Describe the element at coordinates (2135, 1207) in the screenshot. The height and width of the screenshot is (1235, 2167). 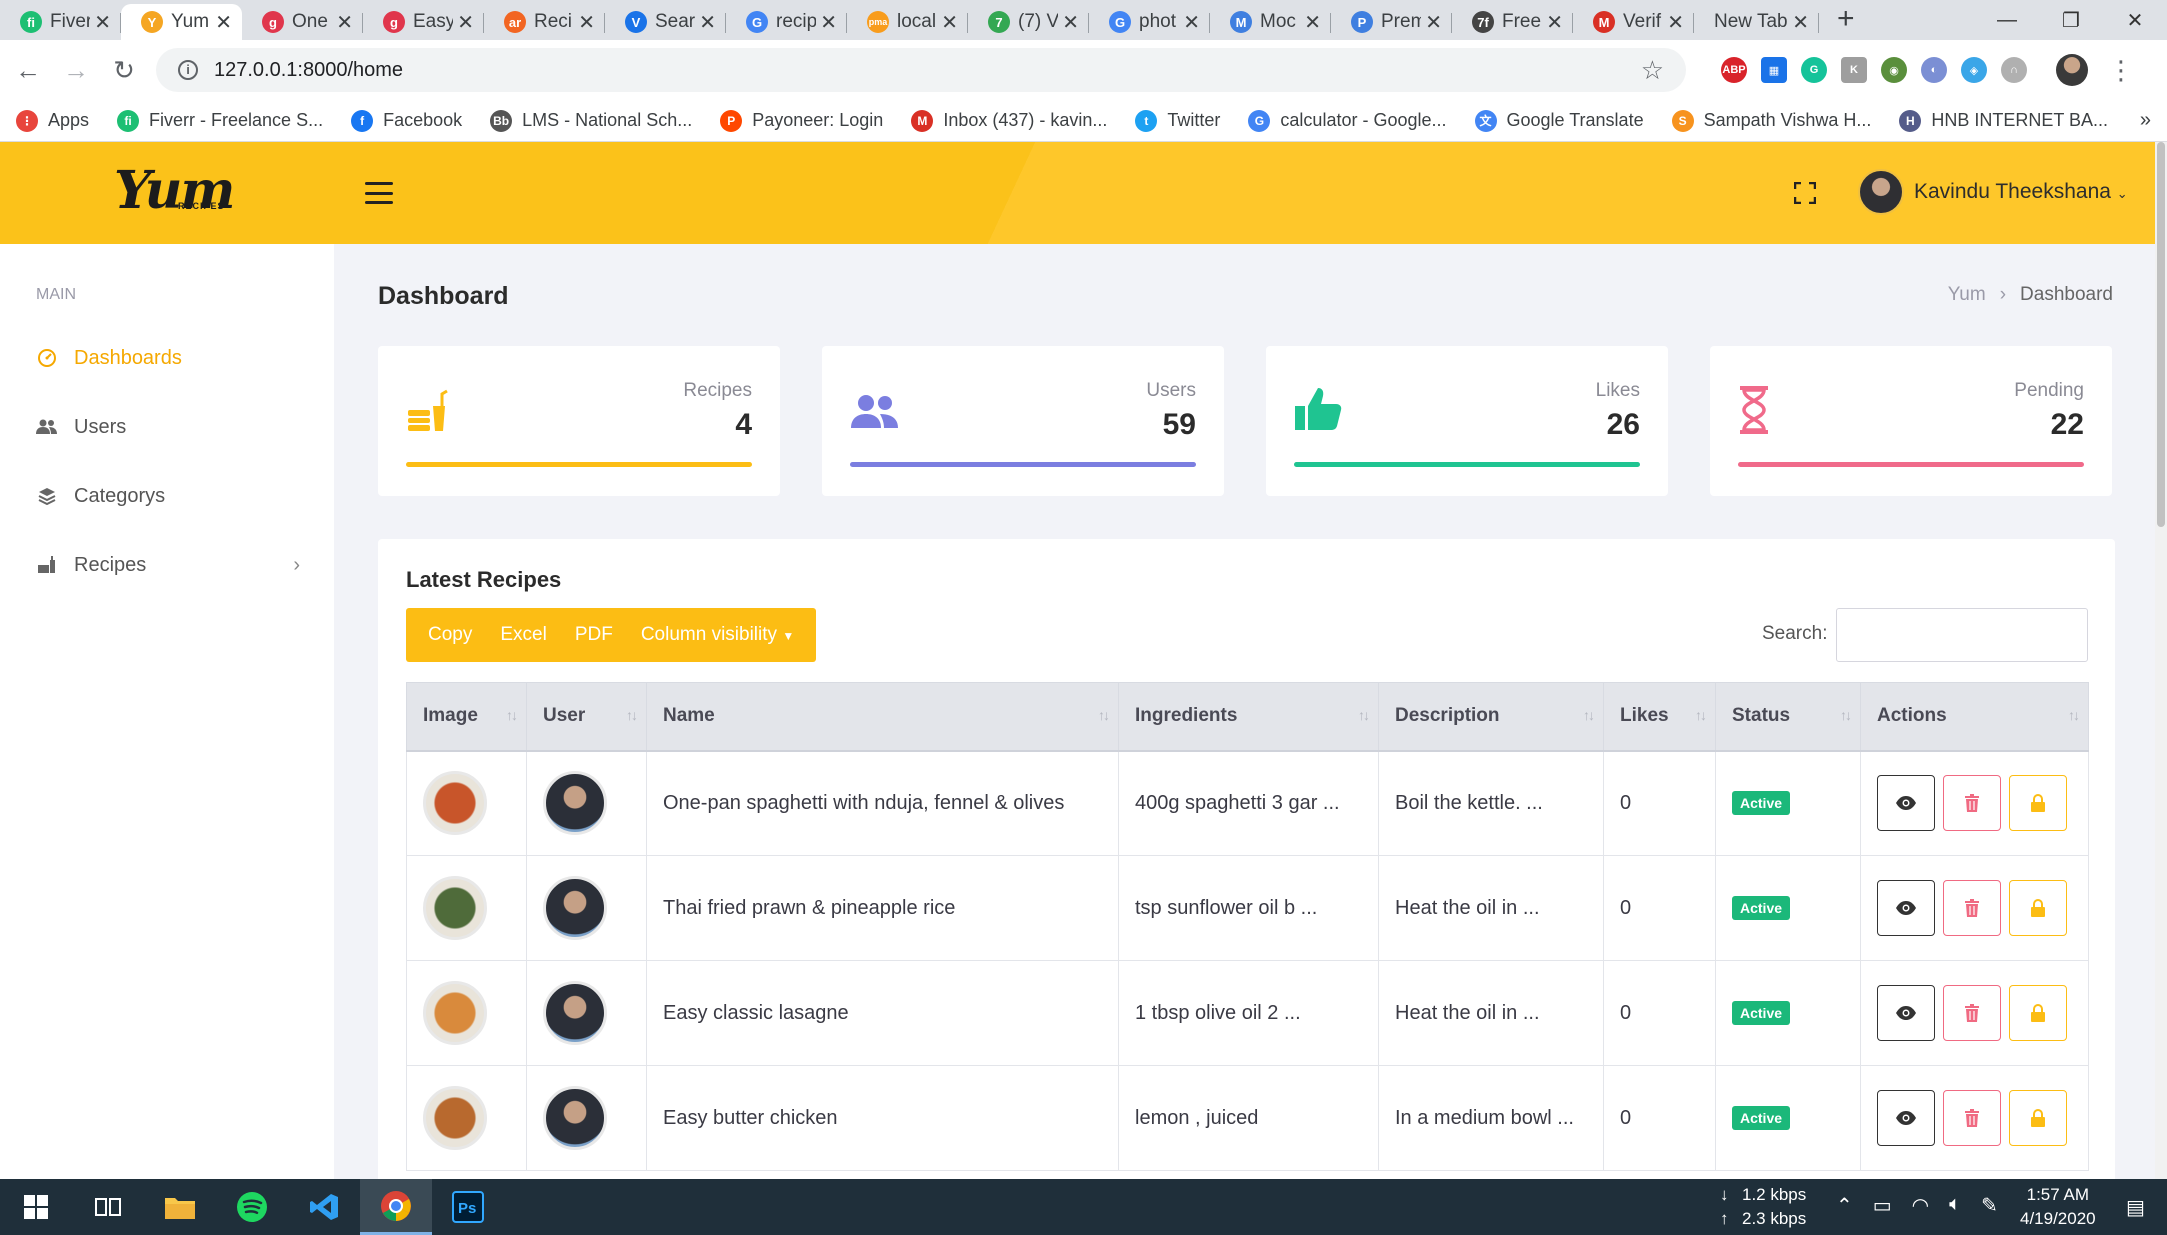
I see `notification-center-icon: ▤` at that location.